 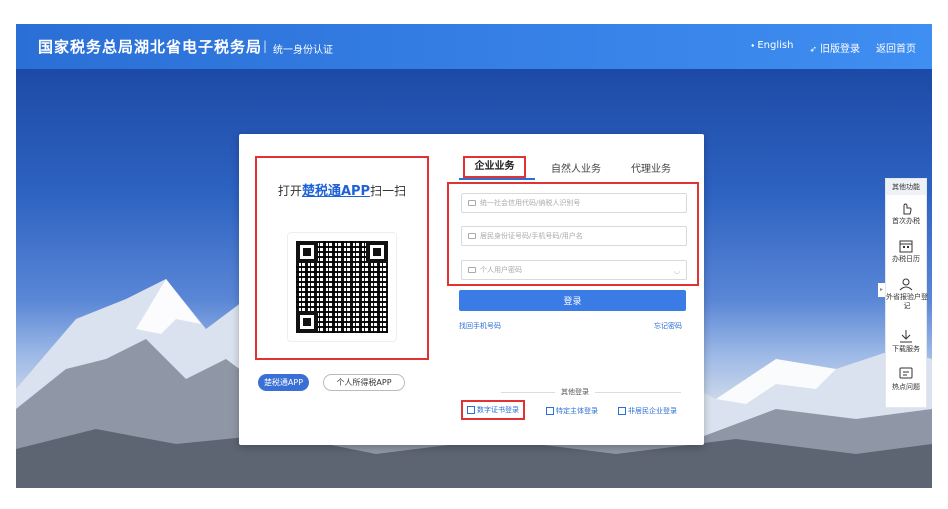 What do you see at coordinates (906, 373) in the screenshot?
I see `chat-icon` at bounding box center [906, 373].